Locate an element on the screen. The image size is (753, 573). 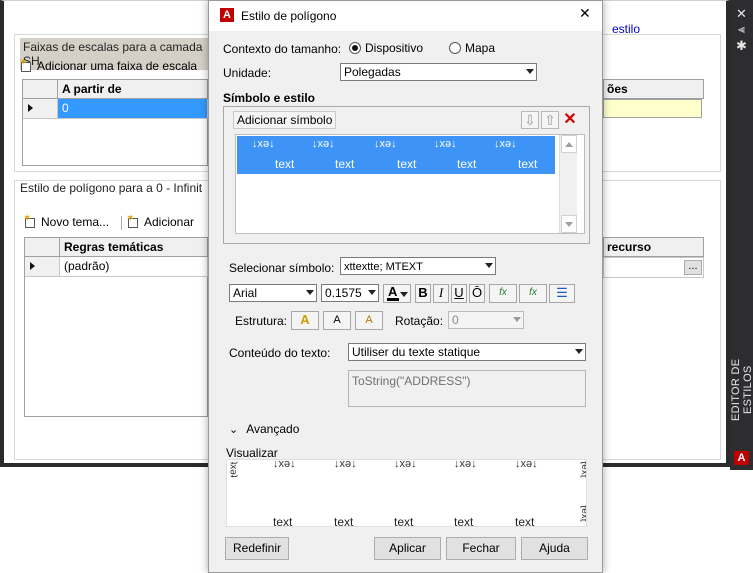
dialog-title-bar: A Estilo de polígono ✕ is located at coordinates (405, 16).